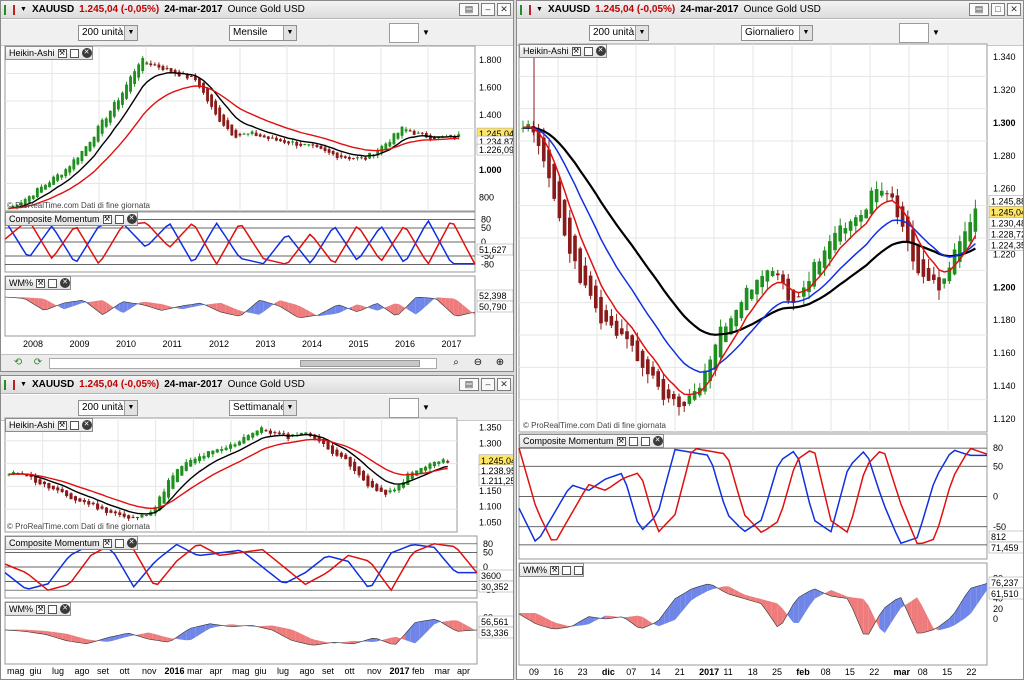 This screenshot has width=1024, height=680. Describe the element at coordinates (456, 363) in the screenshot. I see `zoom-fit-icon: ⌕` at that location.